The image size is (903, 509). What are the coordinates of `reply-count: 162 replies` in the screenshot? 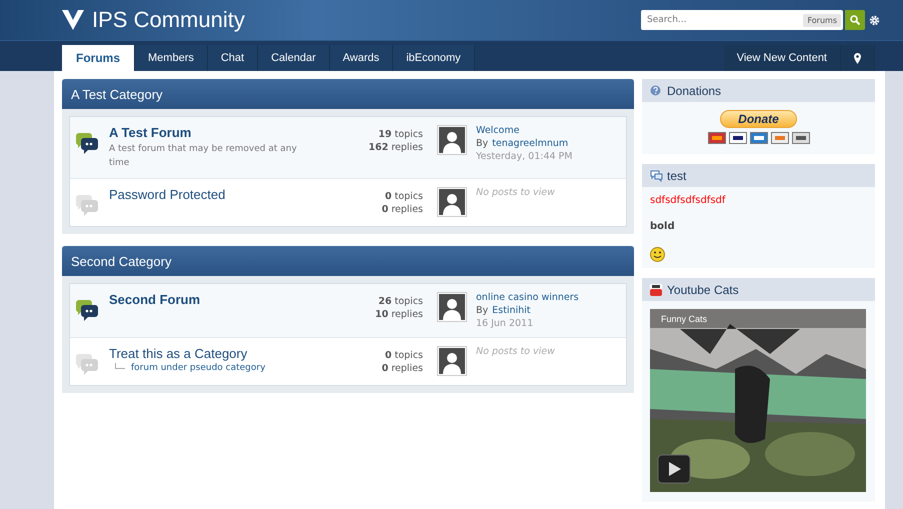 It's located at (395, 147).